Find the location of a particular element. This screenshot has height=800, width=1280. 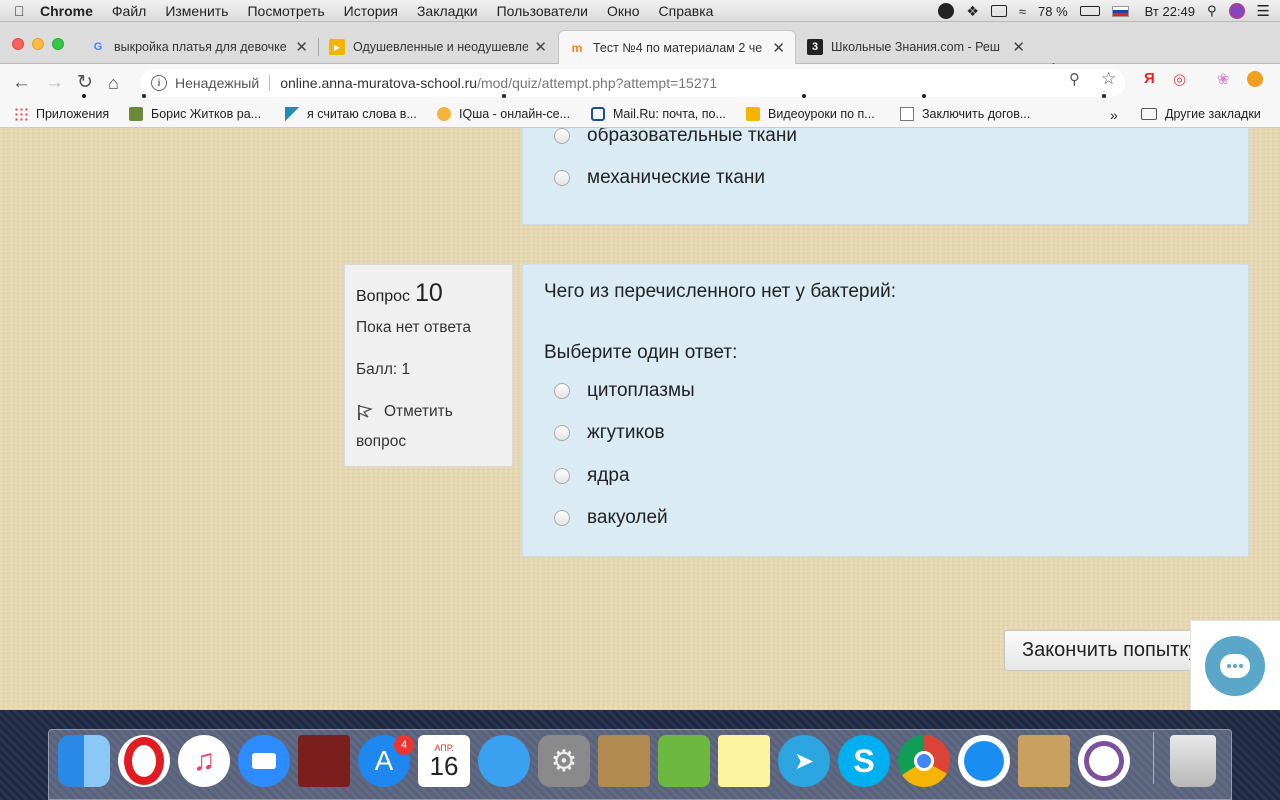

spotlight-search-icon: ⚲ is located at coordinates (1212, 11).